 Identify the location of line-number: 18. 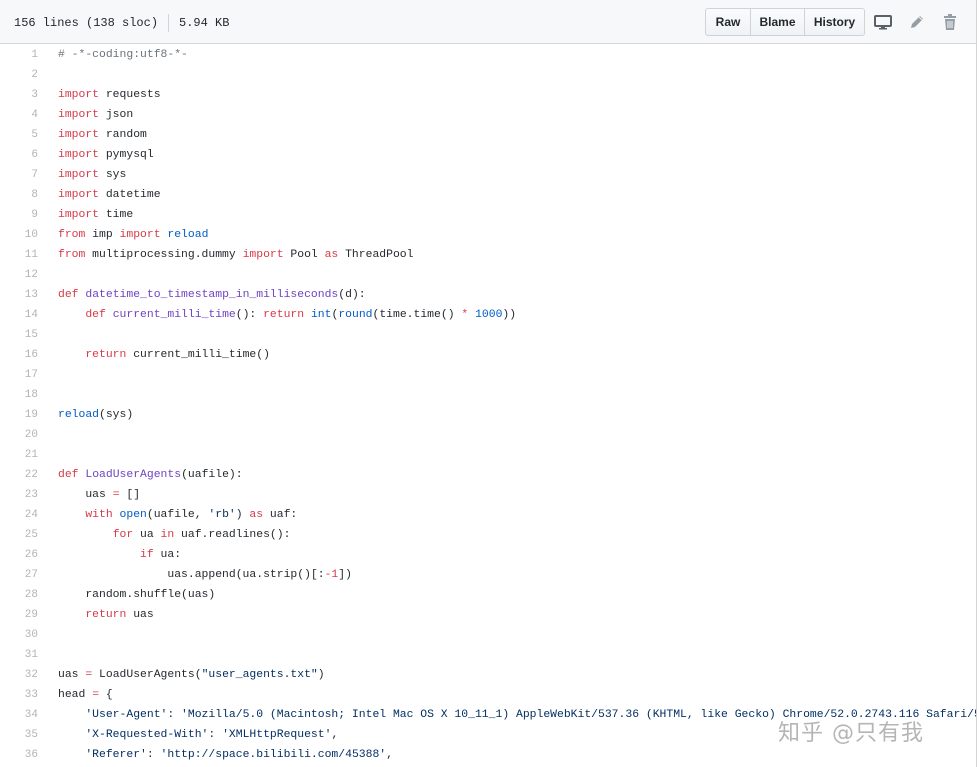
(19, 395).